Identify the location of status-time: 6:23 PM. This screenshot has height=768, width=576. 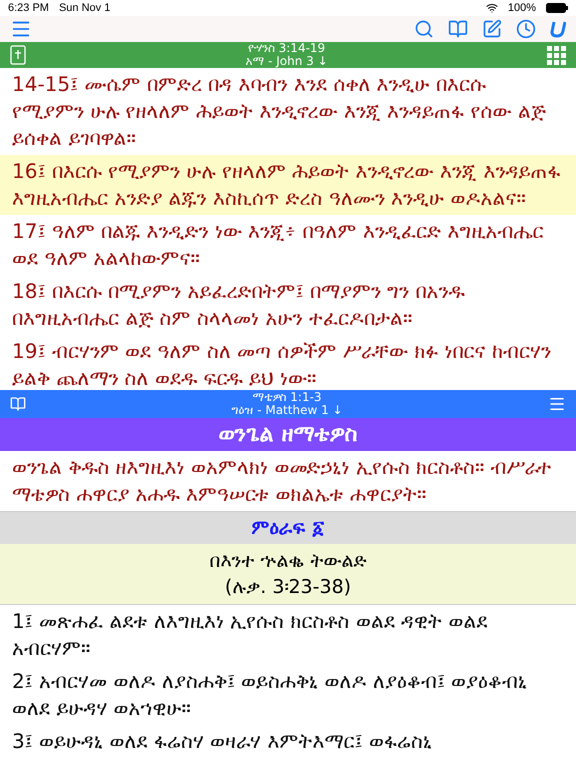
(28, 8).